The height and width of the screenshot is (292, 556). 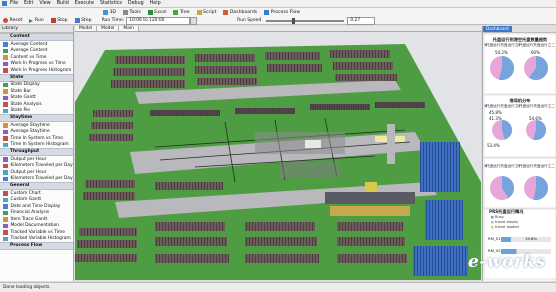 What do you see at coordinates (293, 20) in the screenshot?
I see `run-speed-thumb` at bounding box center [293, 20].